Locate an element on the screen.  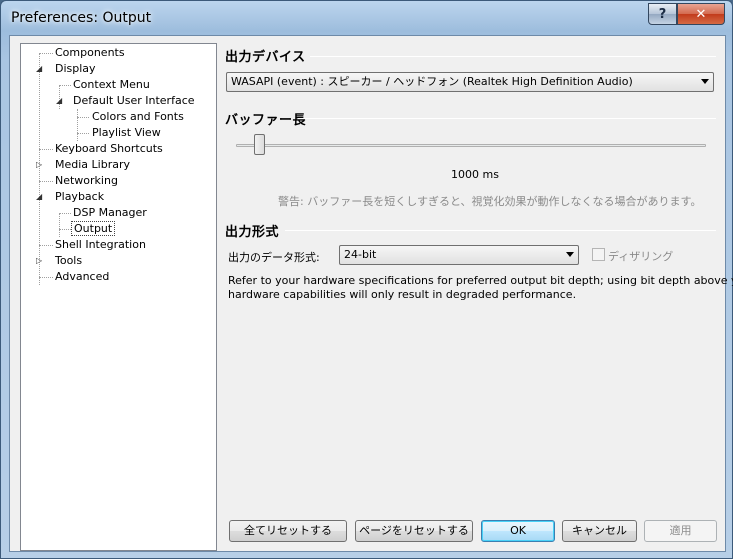
tree-item-dsp-manager: DSP Manager is located at coordinates (110, 213).